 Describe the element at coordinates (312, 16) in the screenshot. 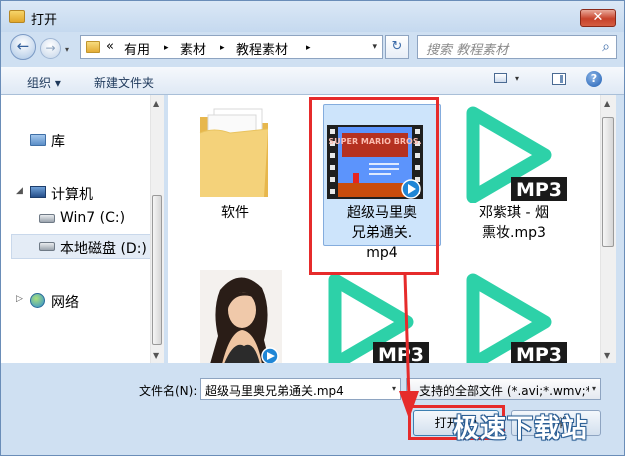

I see `title-bar: 打开` at that location.